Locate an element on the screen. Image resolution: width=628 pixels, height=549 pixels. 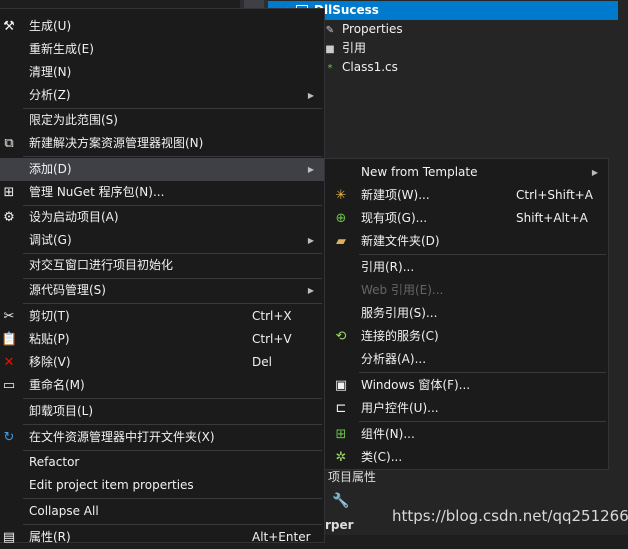
menu-open-in-explorer: ↻ 在文件资源管理器中打开文件夹(X) is located at coordinates (162, 437).